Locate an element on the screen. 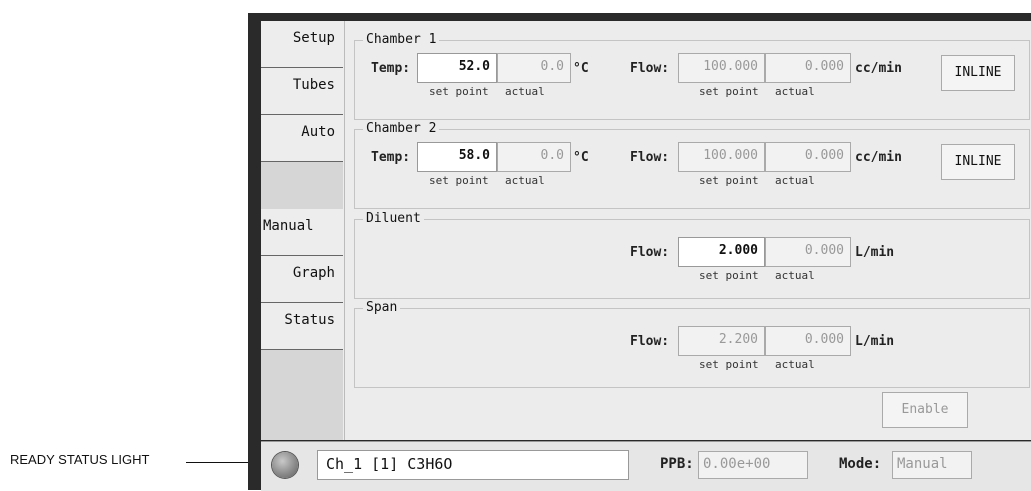  chamber1-temp-label: Temp: is located at coordinates (391, 68).